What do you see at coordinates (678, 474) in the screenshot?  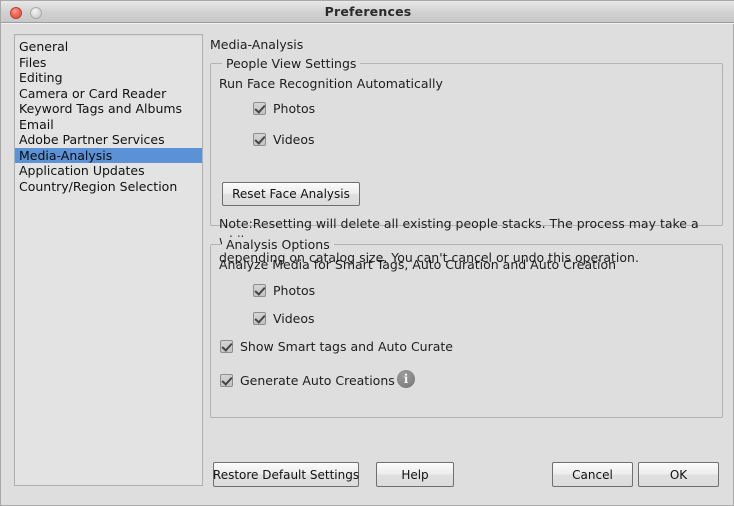 I see `ok-button: OK` at bounding box center [678, 474].